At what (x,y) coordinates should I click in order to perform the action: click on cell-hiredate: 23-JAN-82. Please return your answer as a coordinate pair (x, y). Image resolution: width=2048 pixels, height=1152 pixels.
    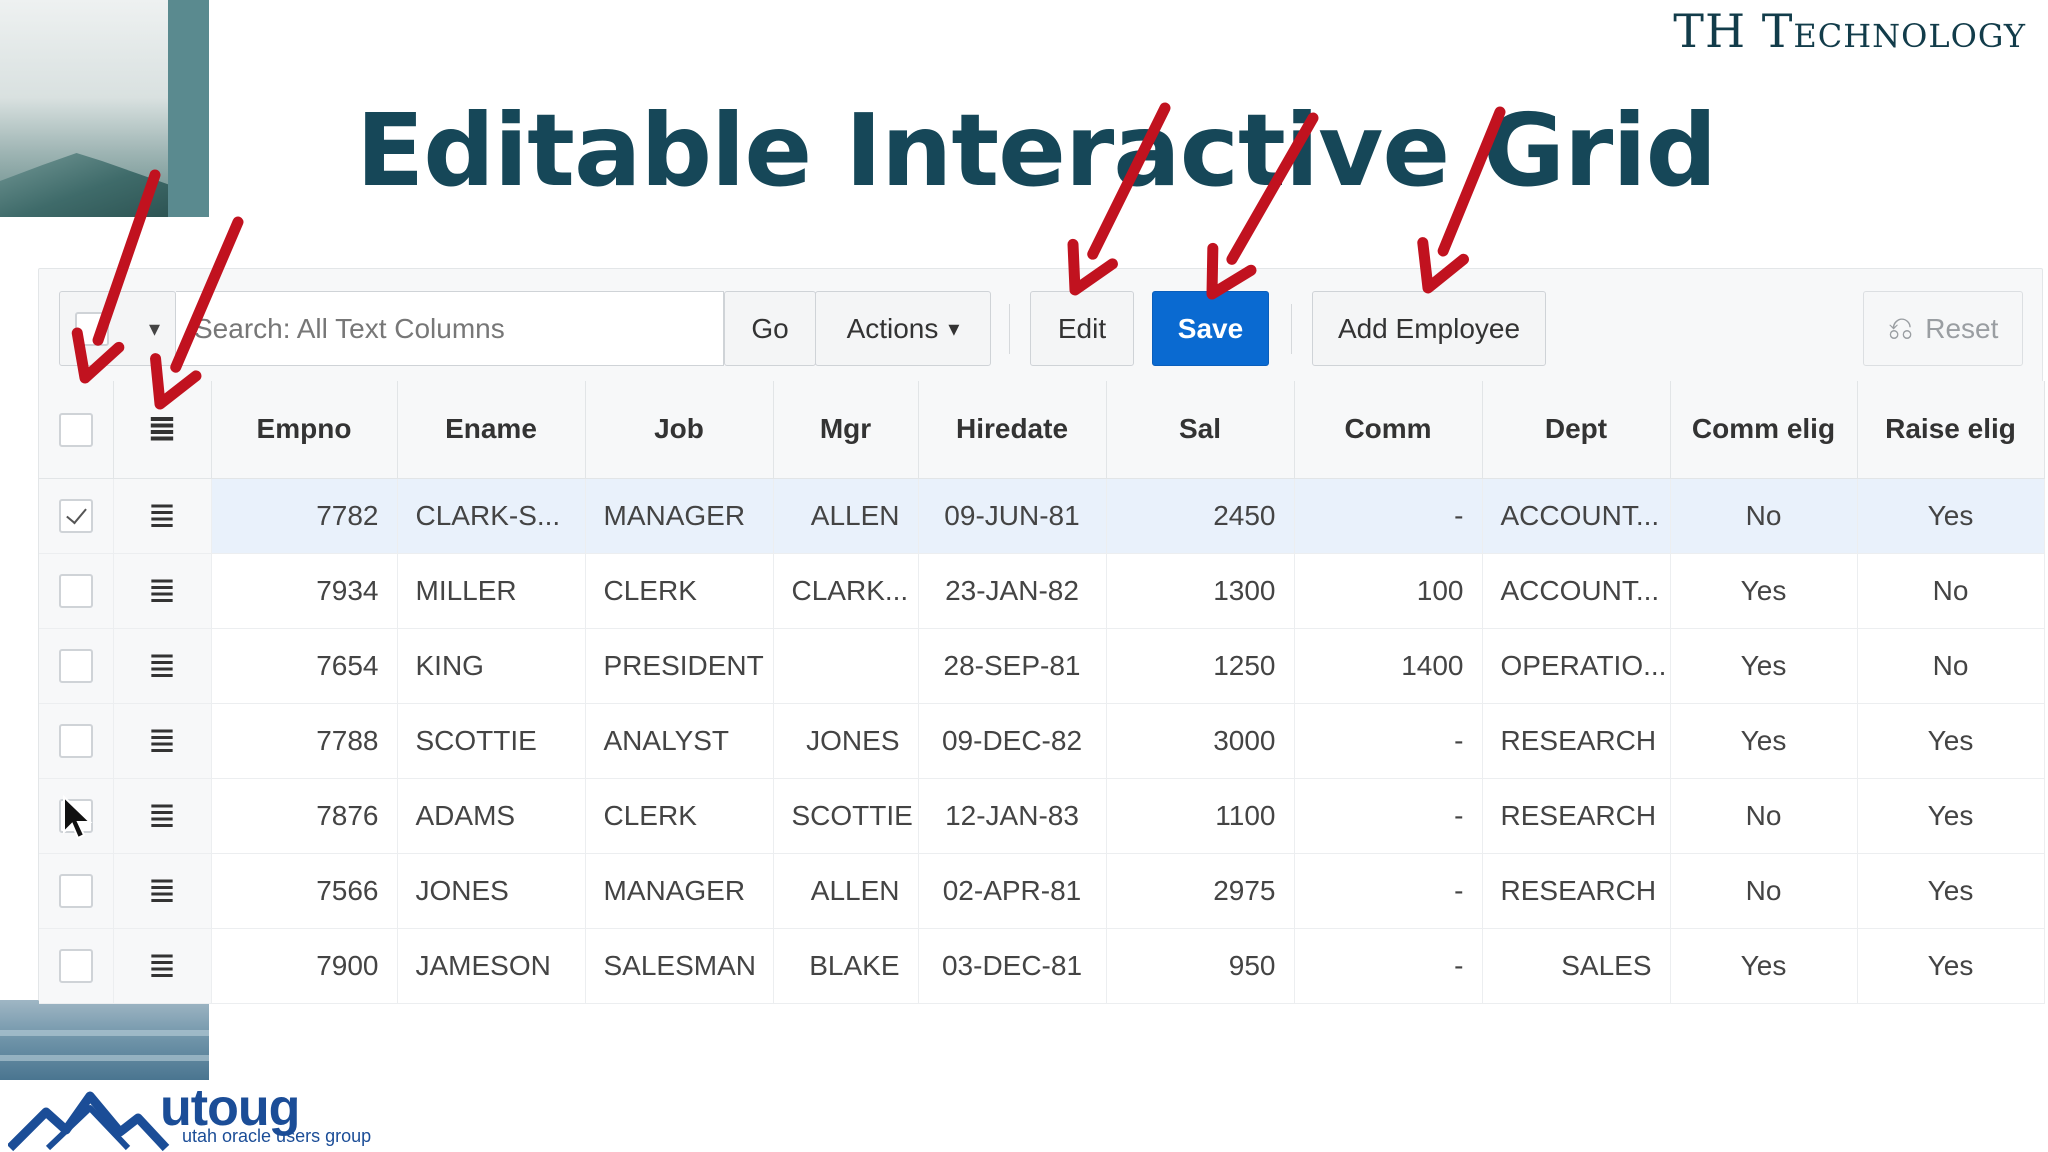
    Looking at the image, I should click on (1012, 591).